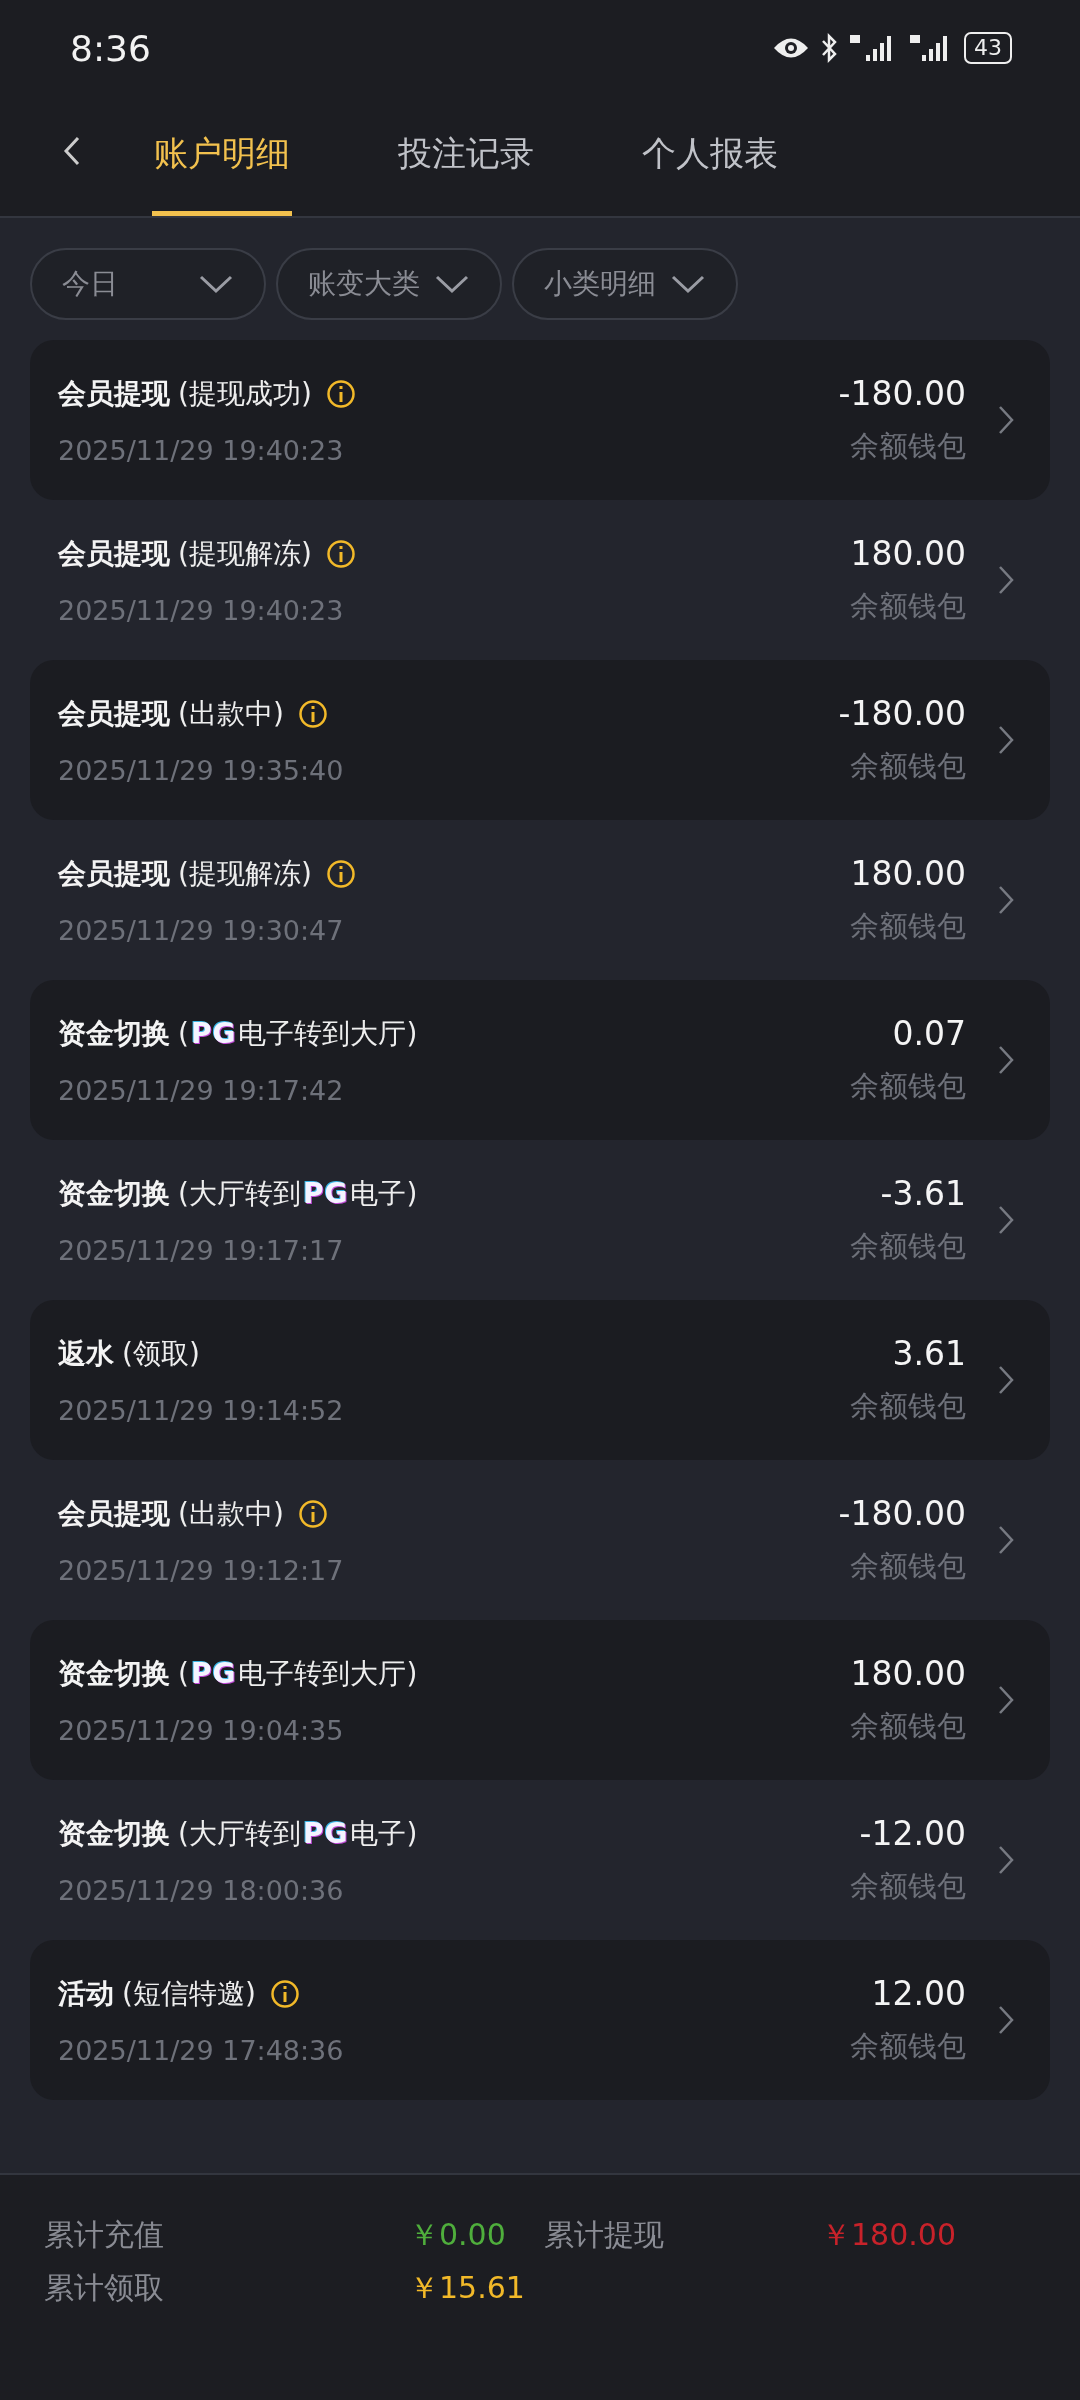 The width and height of the screenshot is (1080, 2400). I want to click on summary-label: 累计充值, so click(104, 2235).